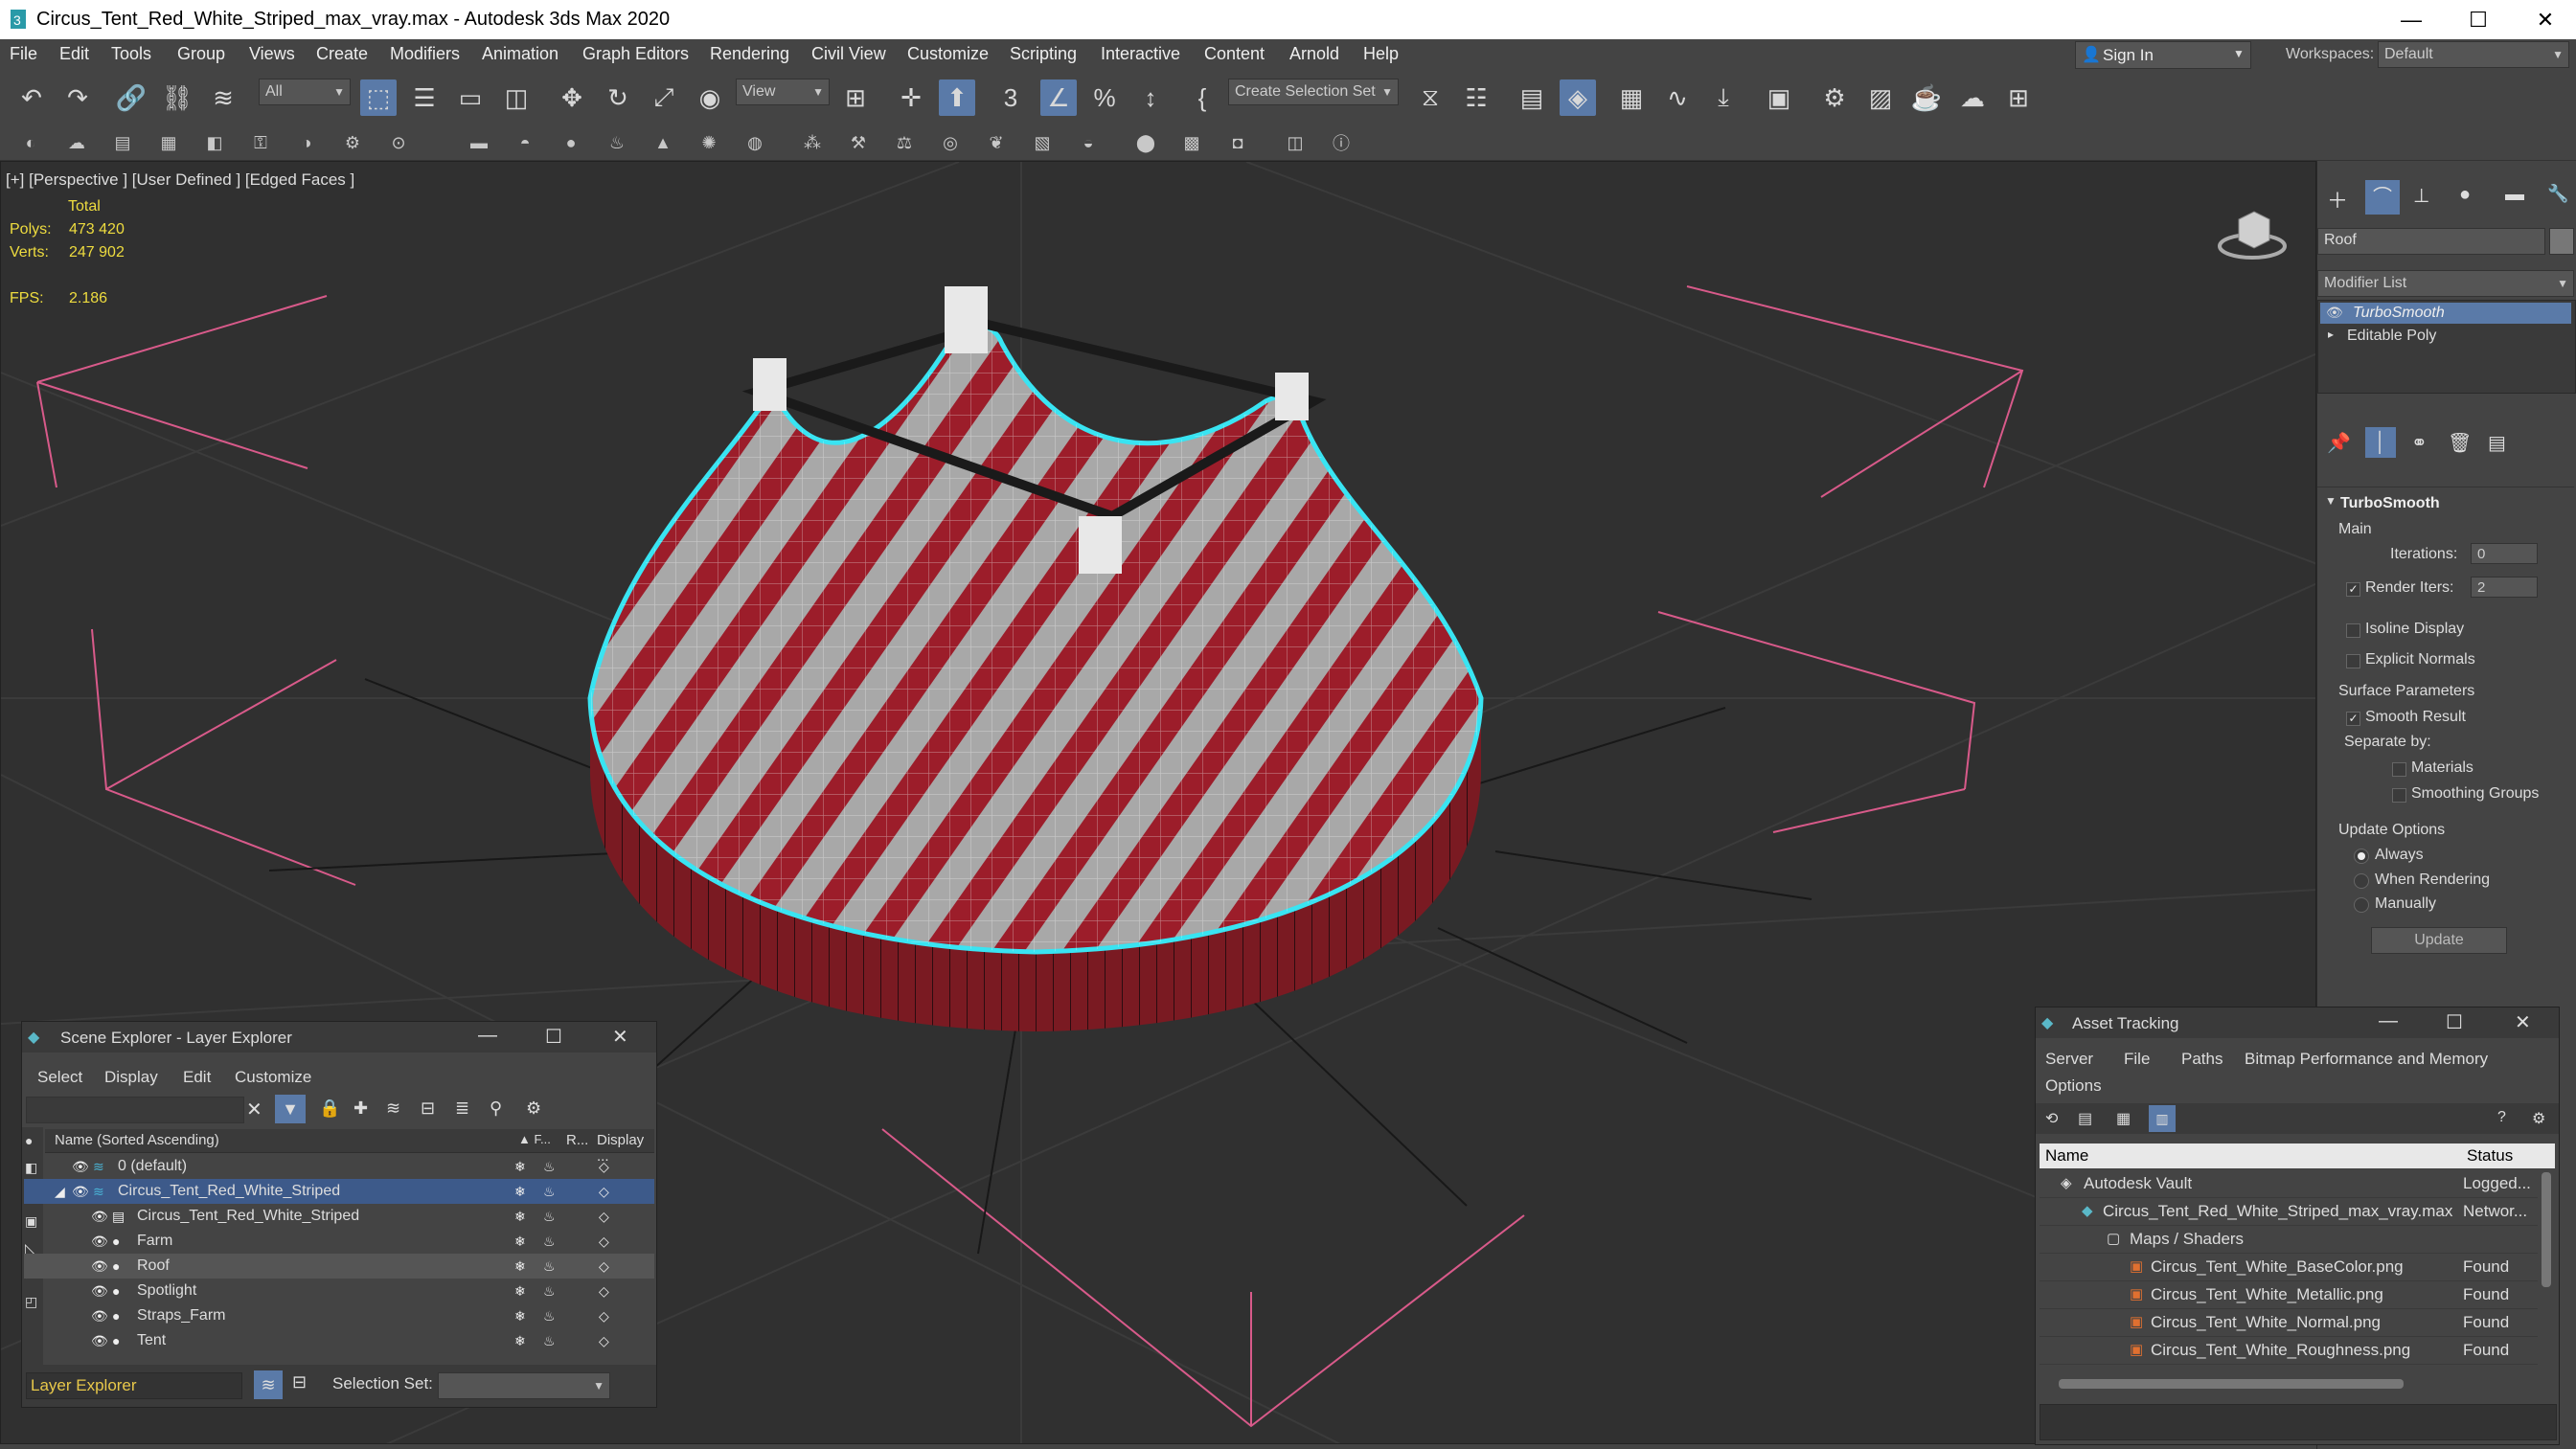 This screenshot has height=1449, width=2576. Describe the element at coordinates (339, 1166) in the screenshot. I see `layer-row: 👁 ≋ 0 (default) ❄ ♨ ◇` at that location.